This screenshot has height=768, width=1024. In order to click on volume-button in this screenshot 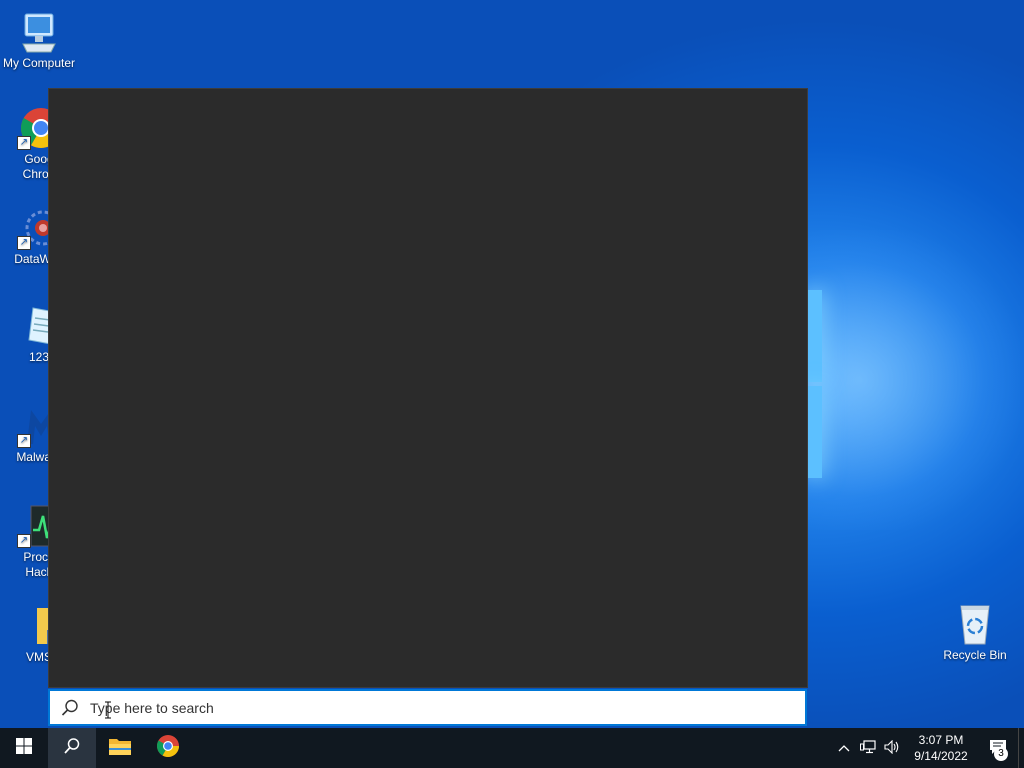, I will do `click(892, 748)`.